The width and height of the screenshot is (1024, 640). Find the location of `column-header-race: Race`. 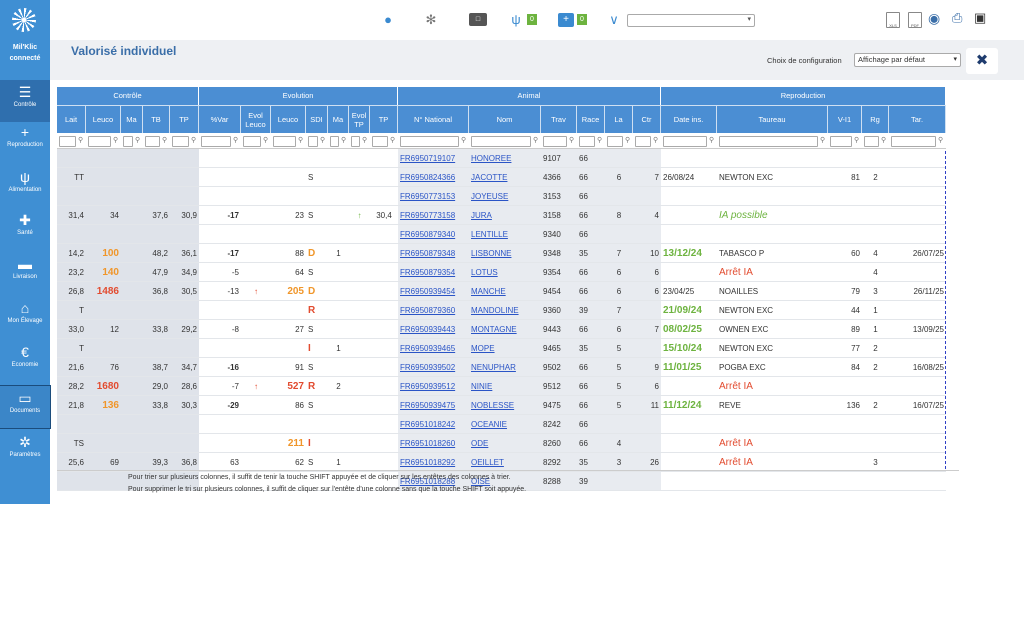

column-header-race: Race is located at coordinates (591, 119).